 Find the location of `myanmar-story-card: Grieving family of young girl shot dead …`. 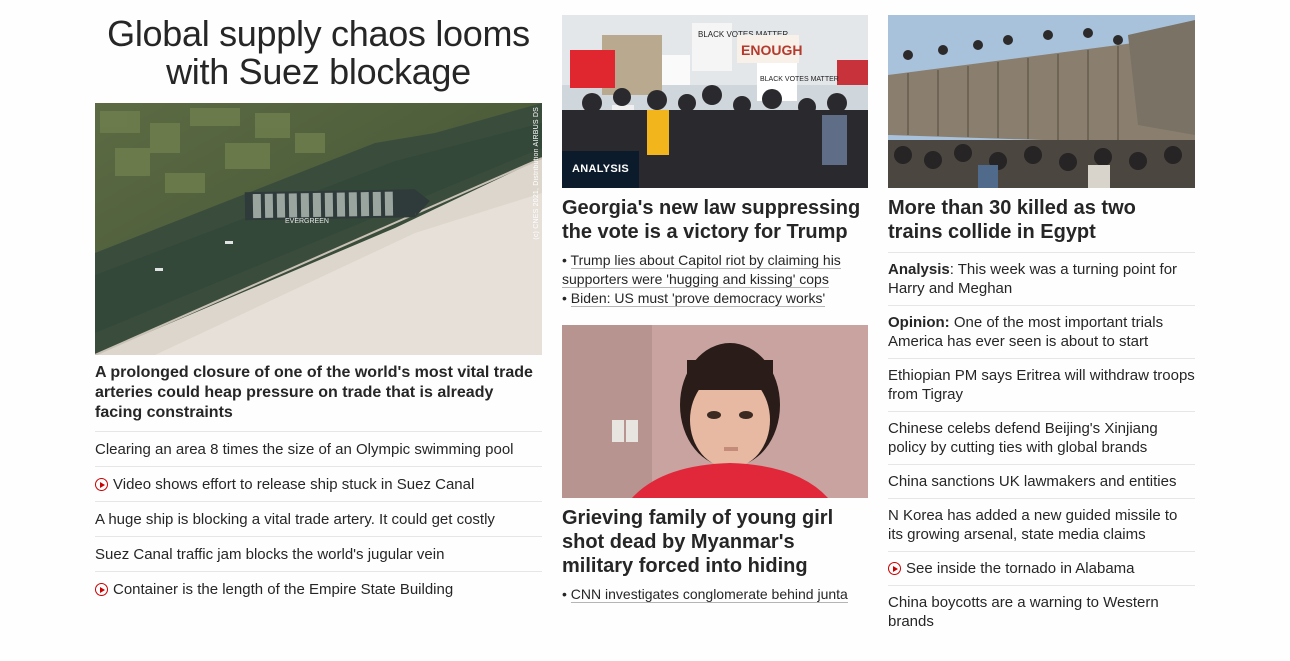

myanmar-story-card: Grieving family of young girl shot dead … is located at coordinates (715, 464).